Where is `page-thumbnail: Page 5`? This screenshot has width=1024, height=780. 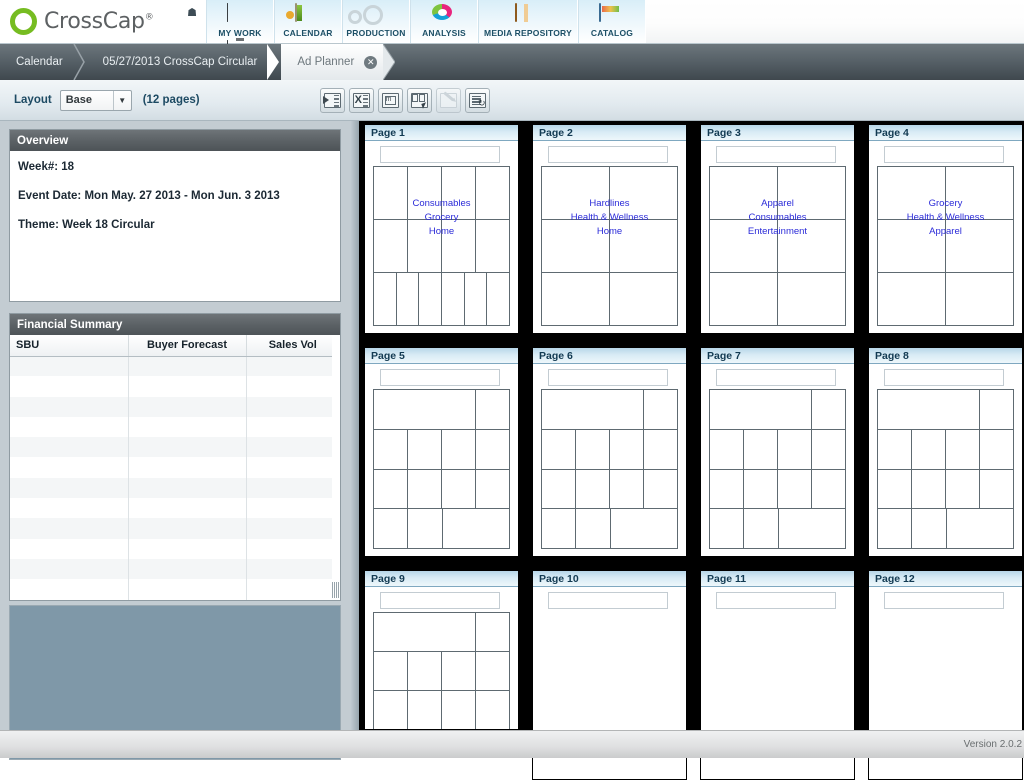 page-thumbnail: Page 5 is located at coordinates (441, 452).